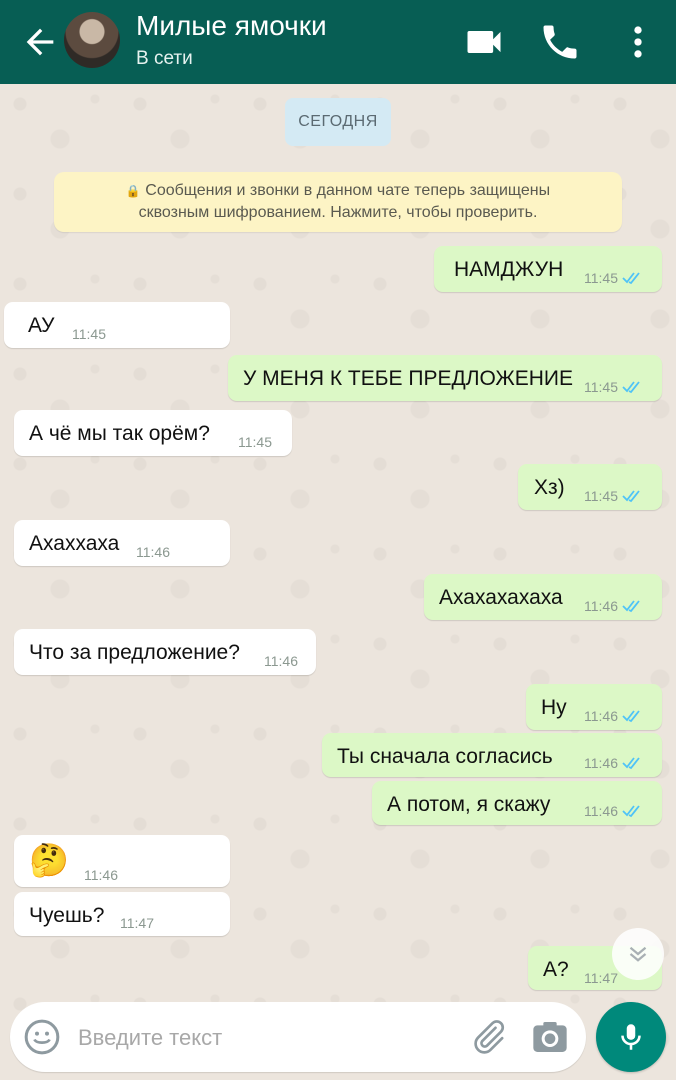  I want to click on message-text: Хз), so click(549, 487).